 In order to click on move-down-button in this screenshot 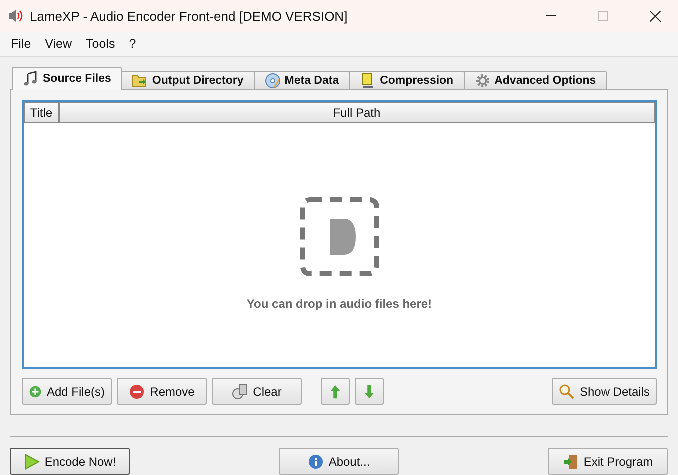, I will do `click(369, 391)`.